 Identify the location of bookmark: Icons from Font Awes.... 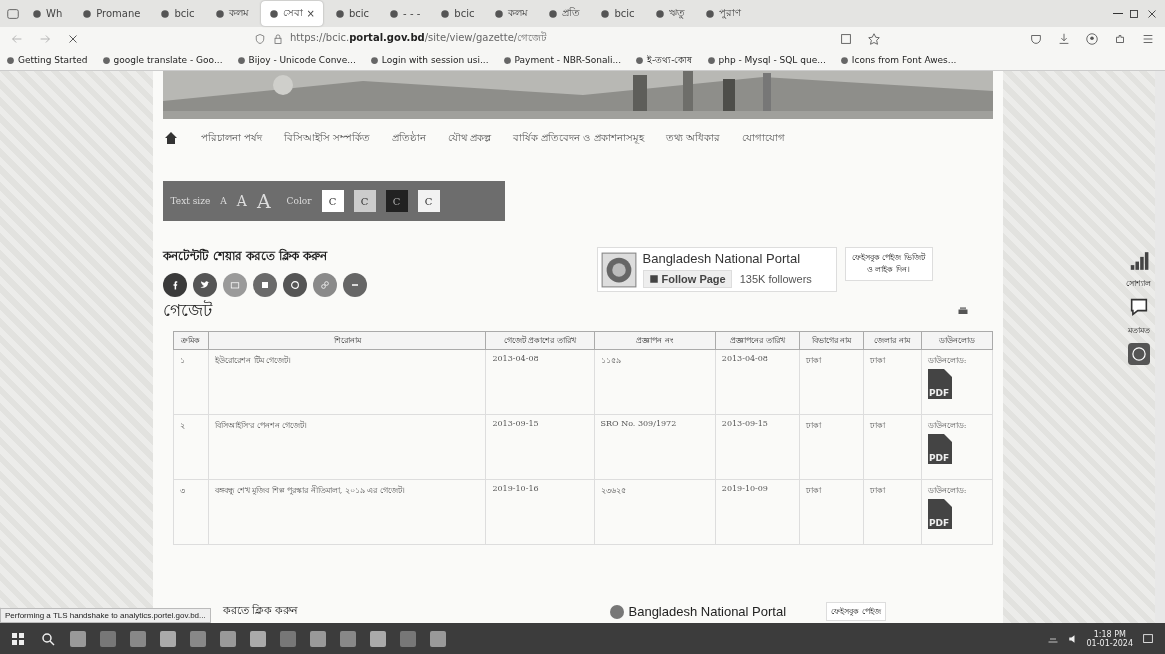
(898, 60).